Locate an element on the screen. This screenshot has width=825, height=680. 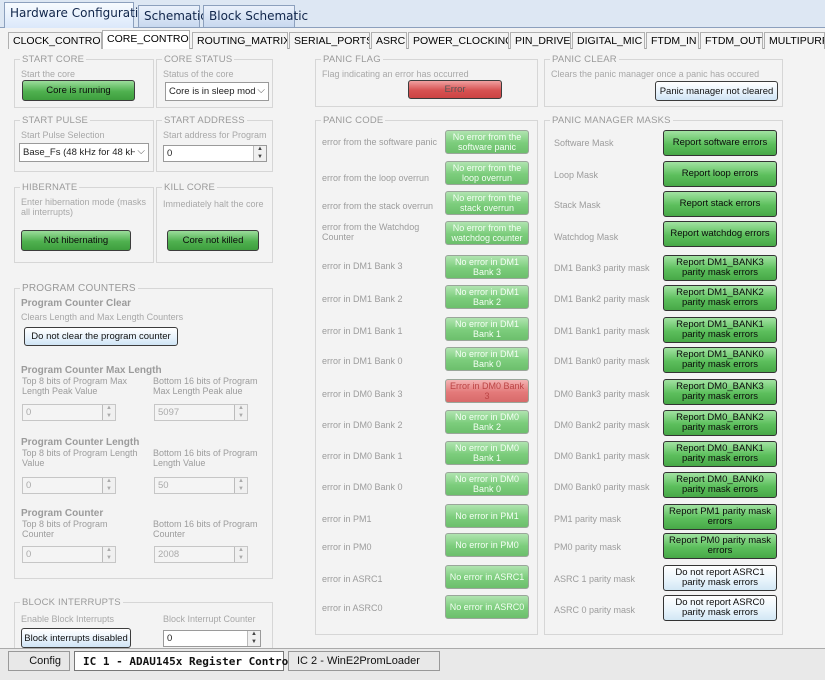
tab-asrc: ASRC is located at coordinates (389, 40).